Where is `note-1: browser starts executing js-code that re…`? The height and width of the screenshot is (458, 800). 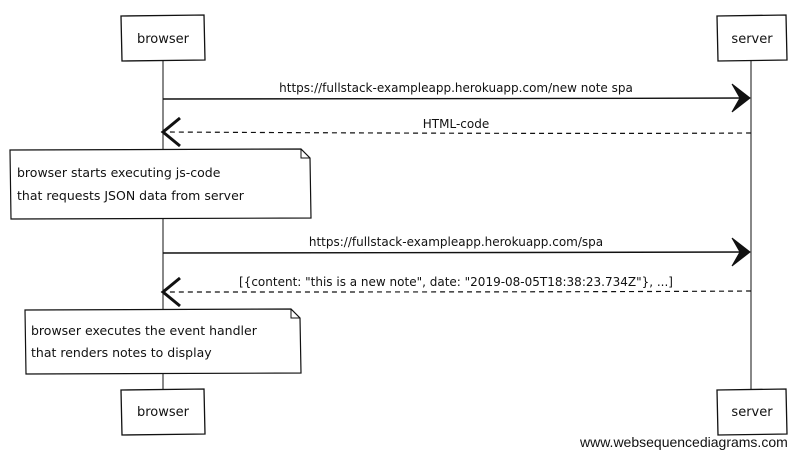 note-1: browser starts executing js-code that re… is located at coordinates (160, 184).